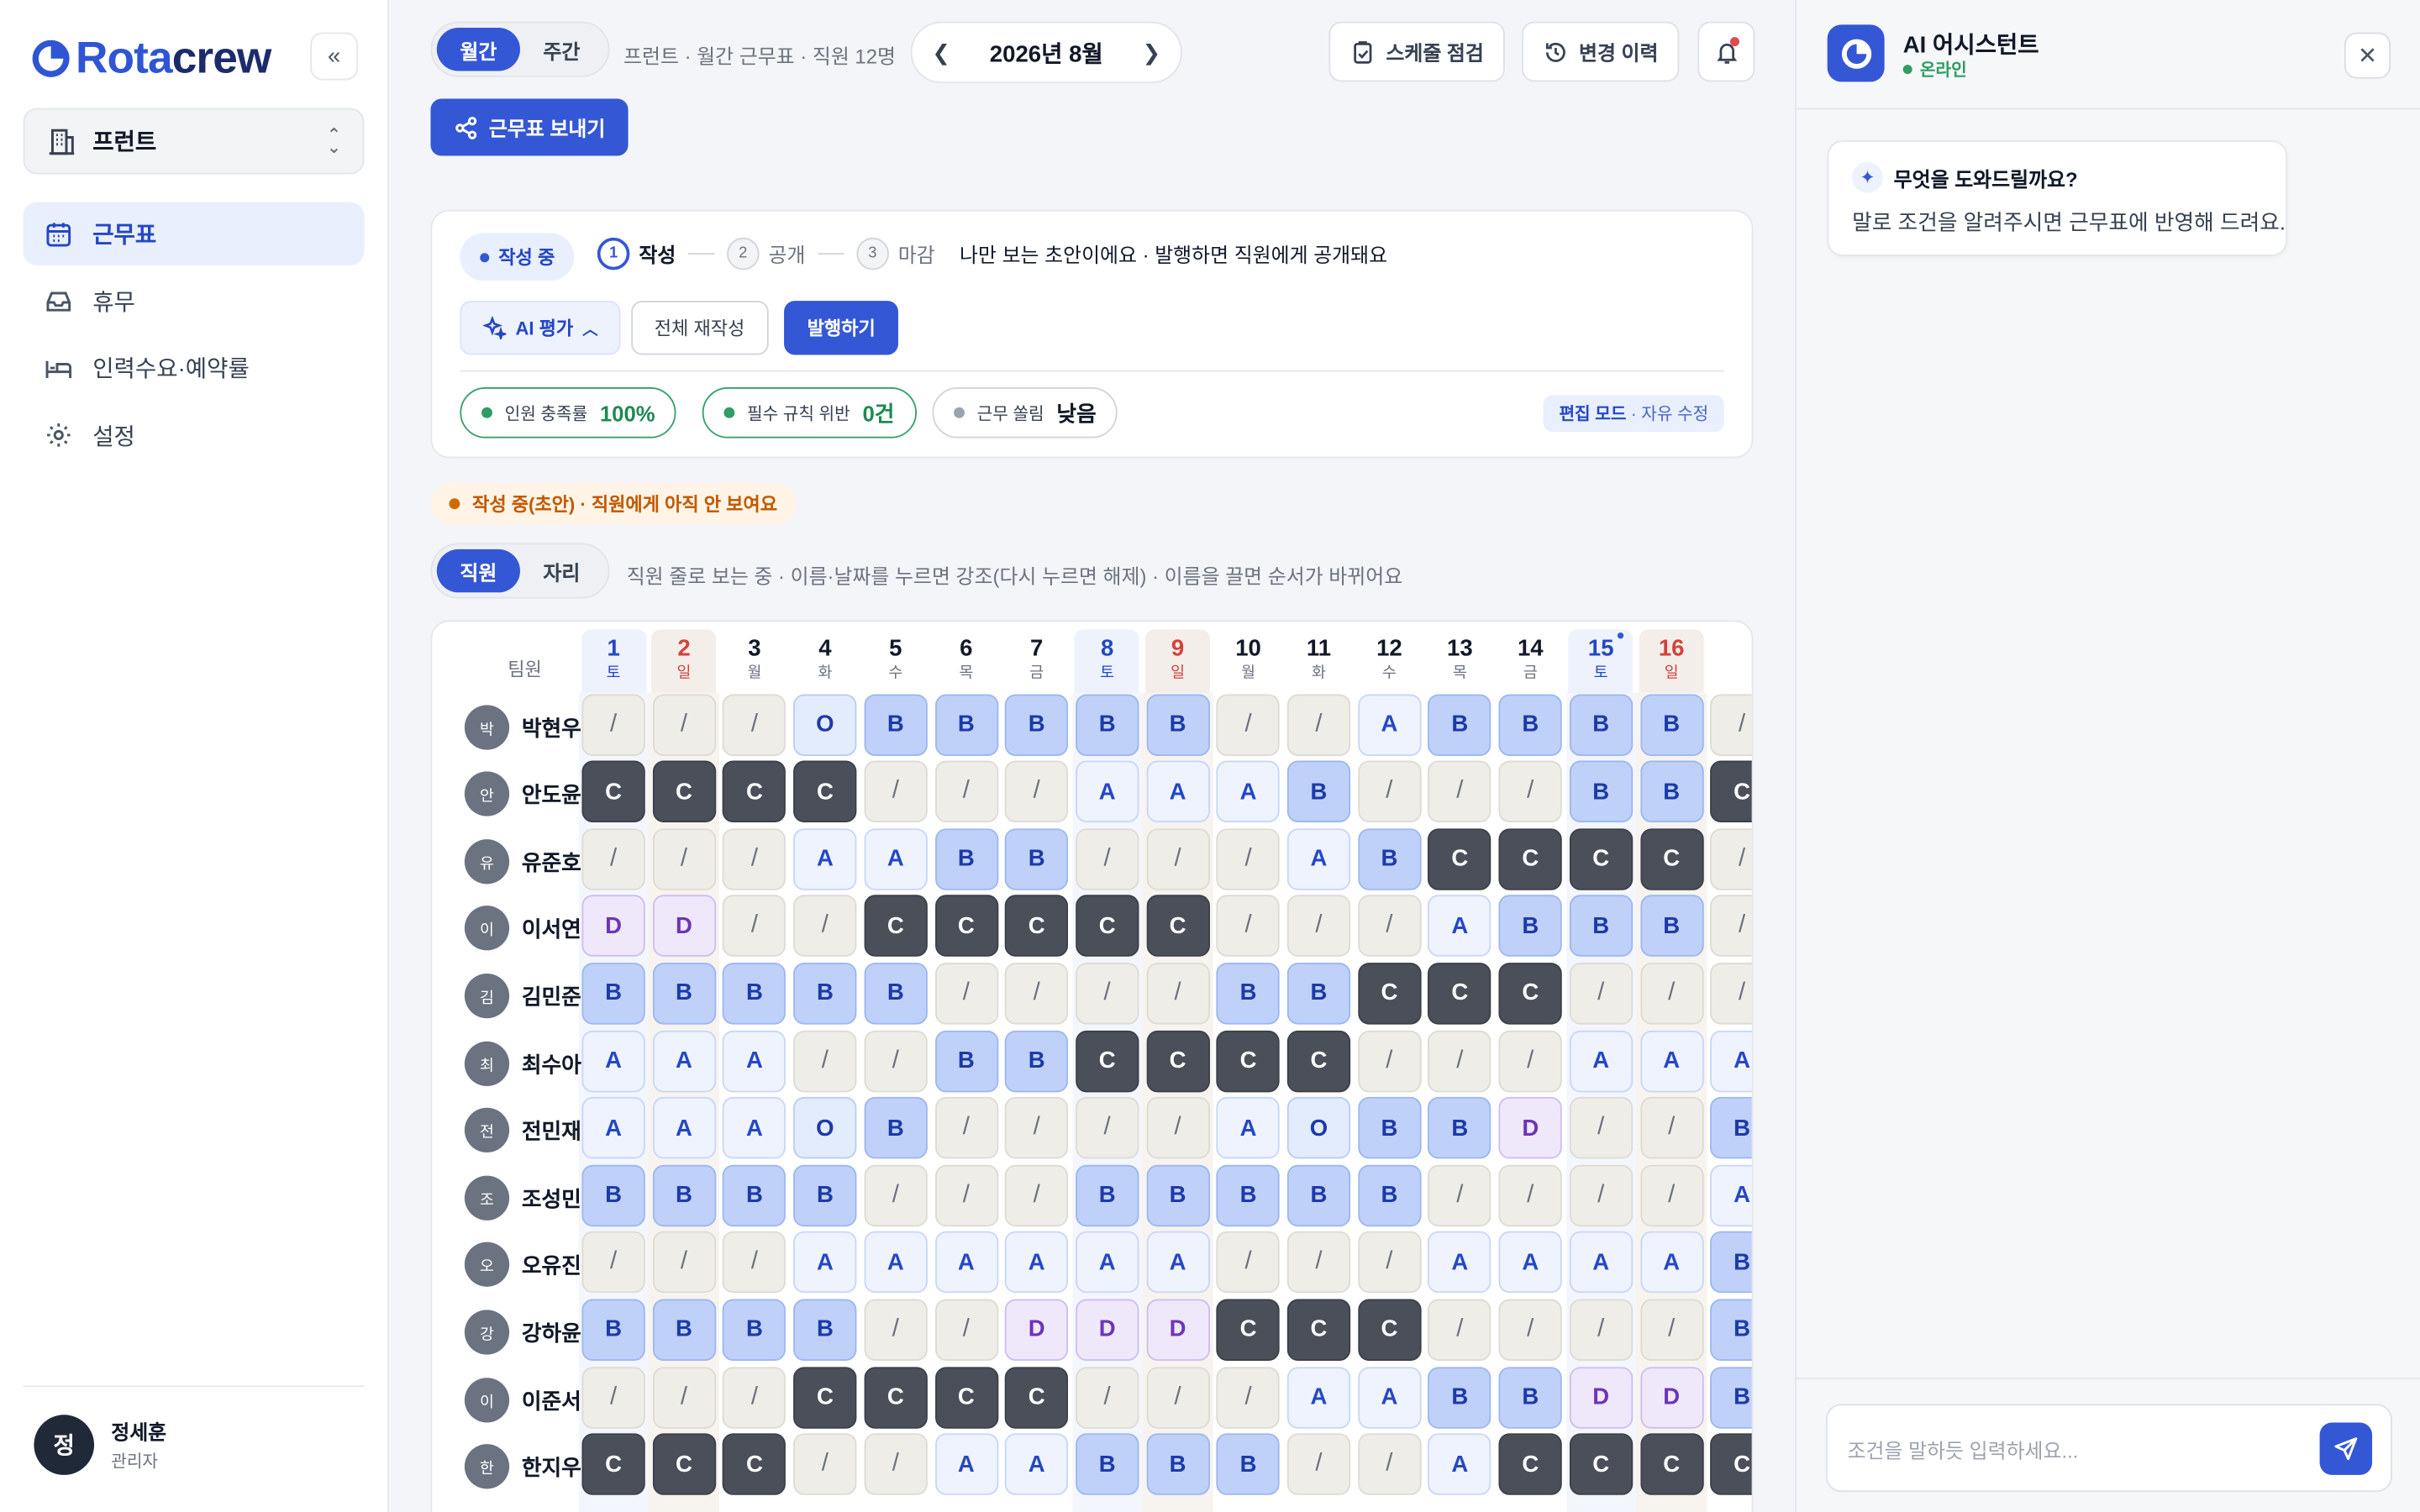 This screenshot has height=1512, width=2420. Describe the element at coordinates (966, 660) in the screenshot. I see `day-header: 6목` at that location.